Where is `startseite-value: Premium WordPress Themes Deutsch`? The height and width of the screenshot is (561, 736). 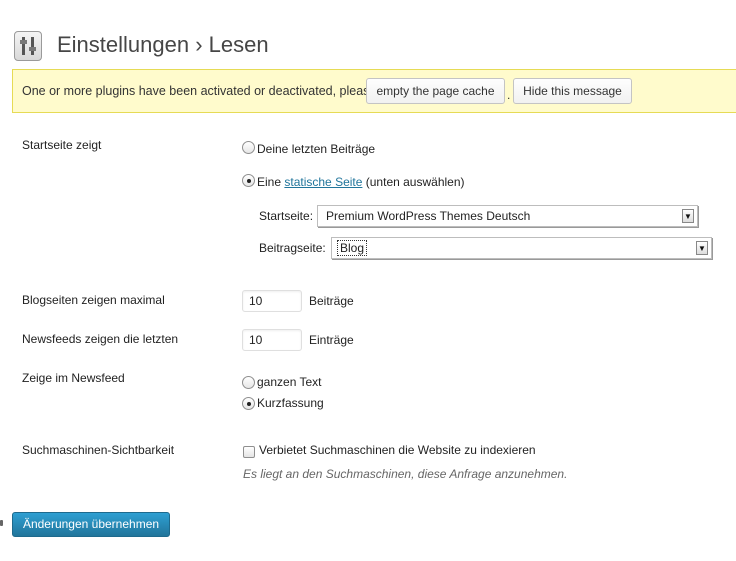
startseite-value: Premium WordPress Themes Deutsch is located at coordinates (428, 216).